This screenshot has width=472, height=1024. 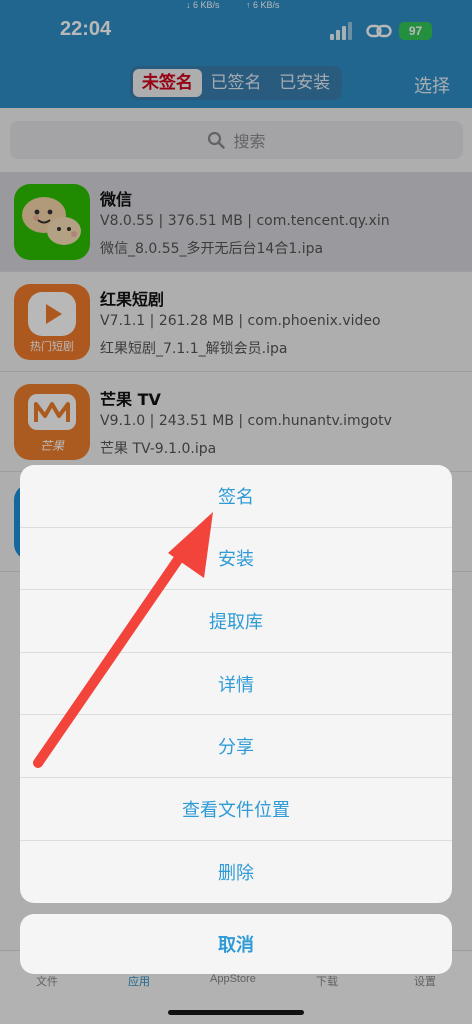 I want to click on install-action: 安装, so click(x=236, y=559).